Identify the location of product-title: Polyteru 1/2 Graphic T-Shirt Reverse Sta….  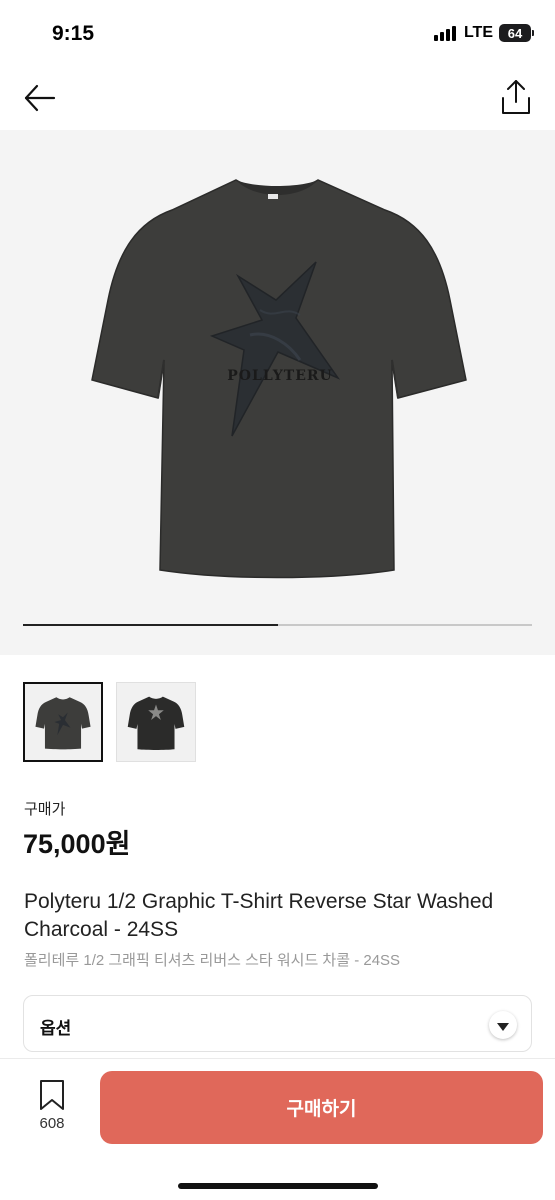
(259, 915).